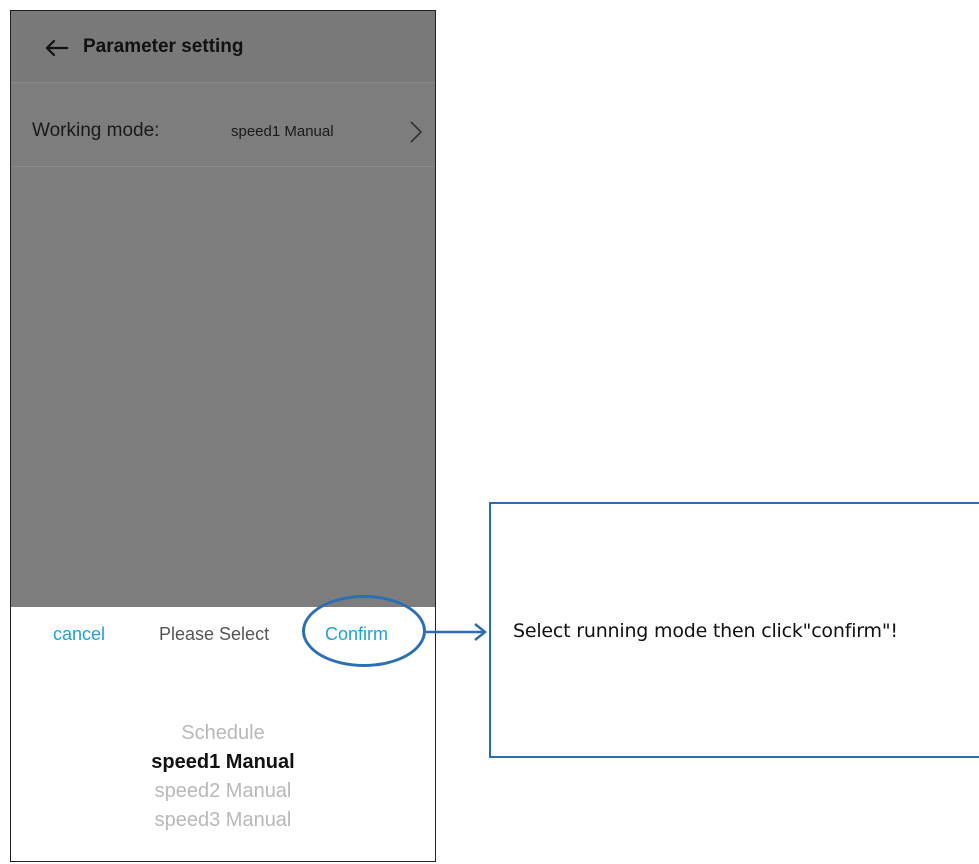 Image resolution: width=979 pixels, height=864 pixels. Describe the element at coordinates (705, 631) in the screenshot. I see `annotation-text: Select running mode then click"confirm"!` at that location.